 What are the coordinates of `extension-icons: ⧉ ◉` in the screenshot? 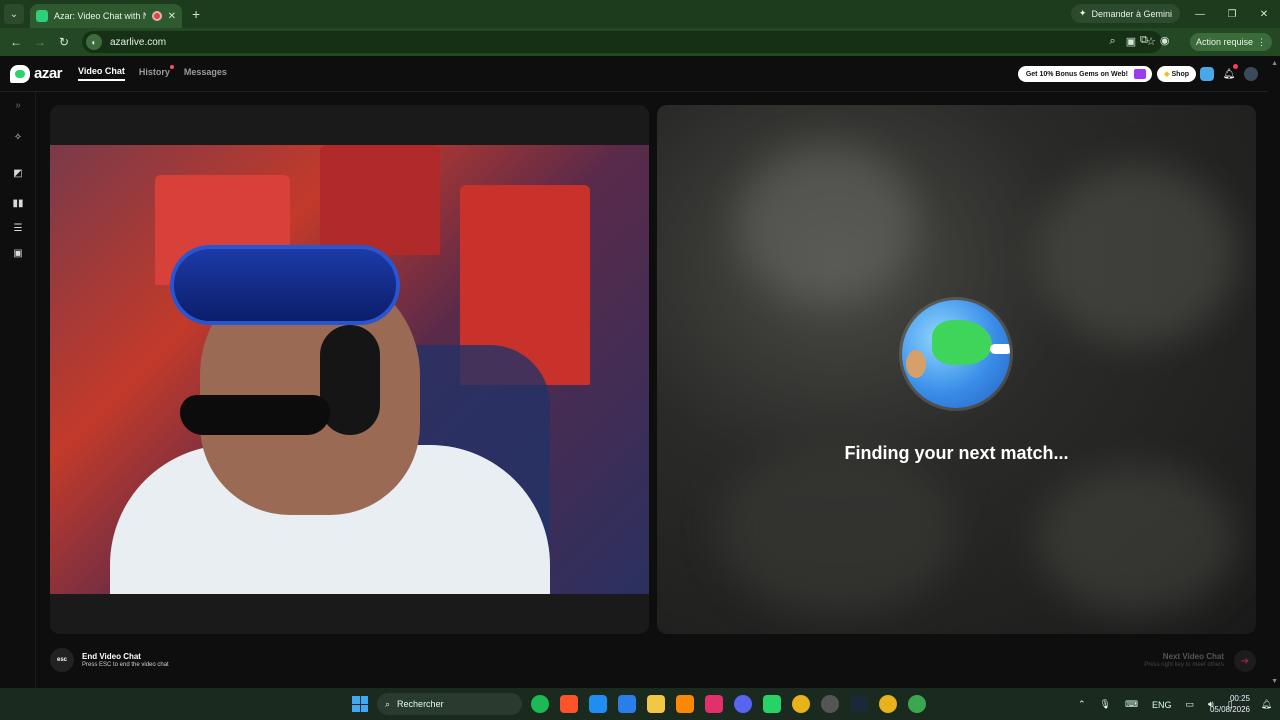 It's located at (1154, 40).